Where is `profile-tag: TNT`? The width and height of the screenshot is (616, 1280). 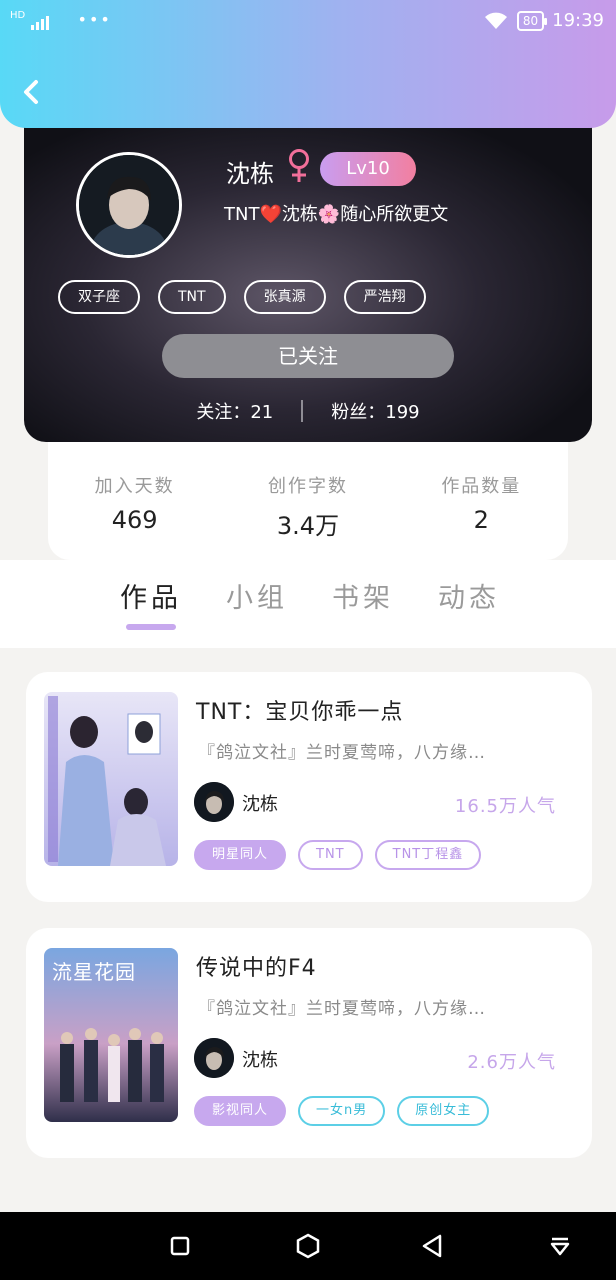
profile-tag: TNT is located at coordinates (192, 297).